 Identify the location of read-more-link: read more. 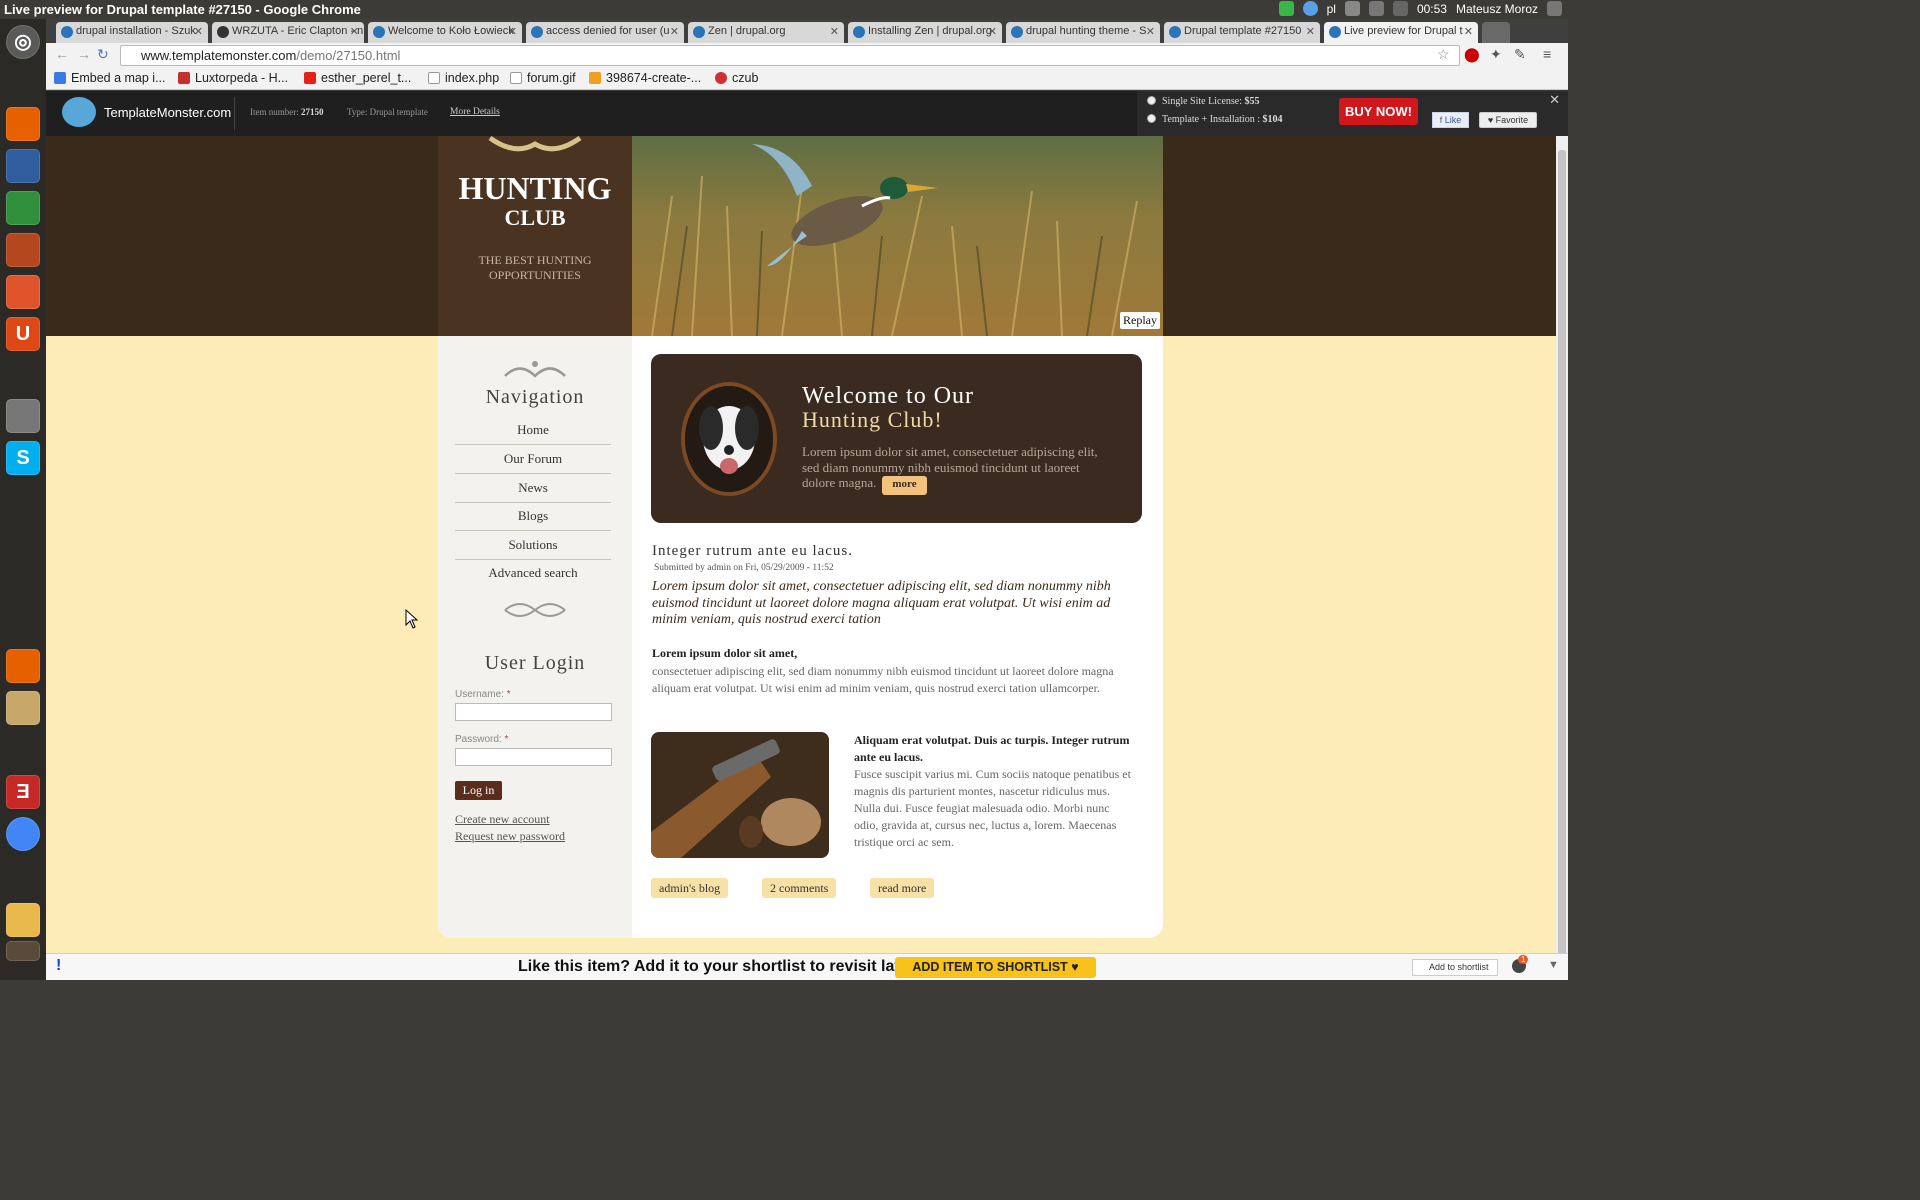
(902, 888).